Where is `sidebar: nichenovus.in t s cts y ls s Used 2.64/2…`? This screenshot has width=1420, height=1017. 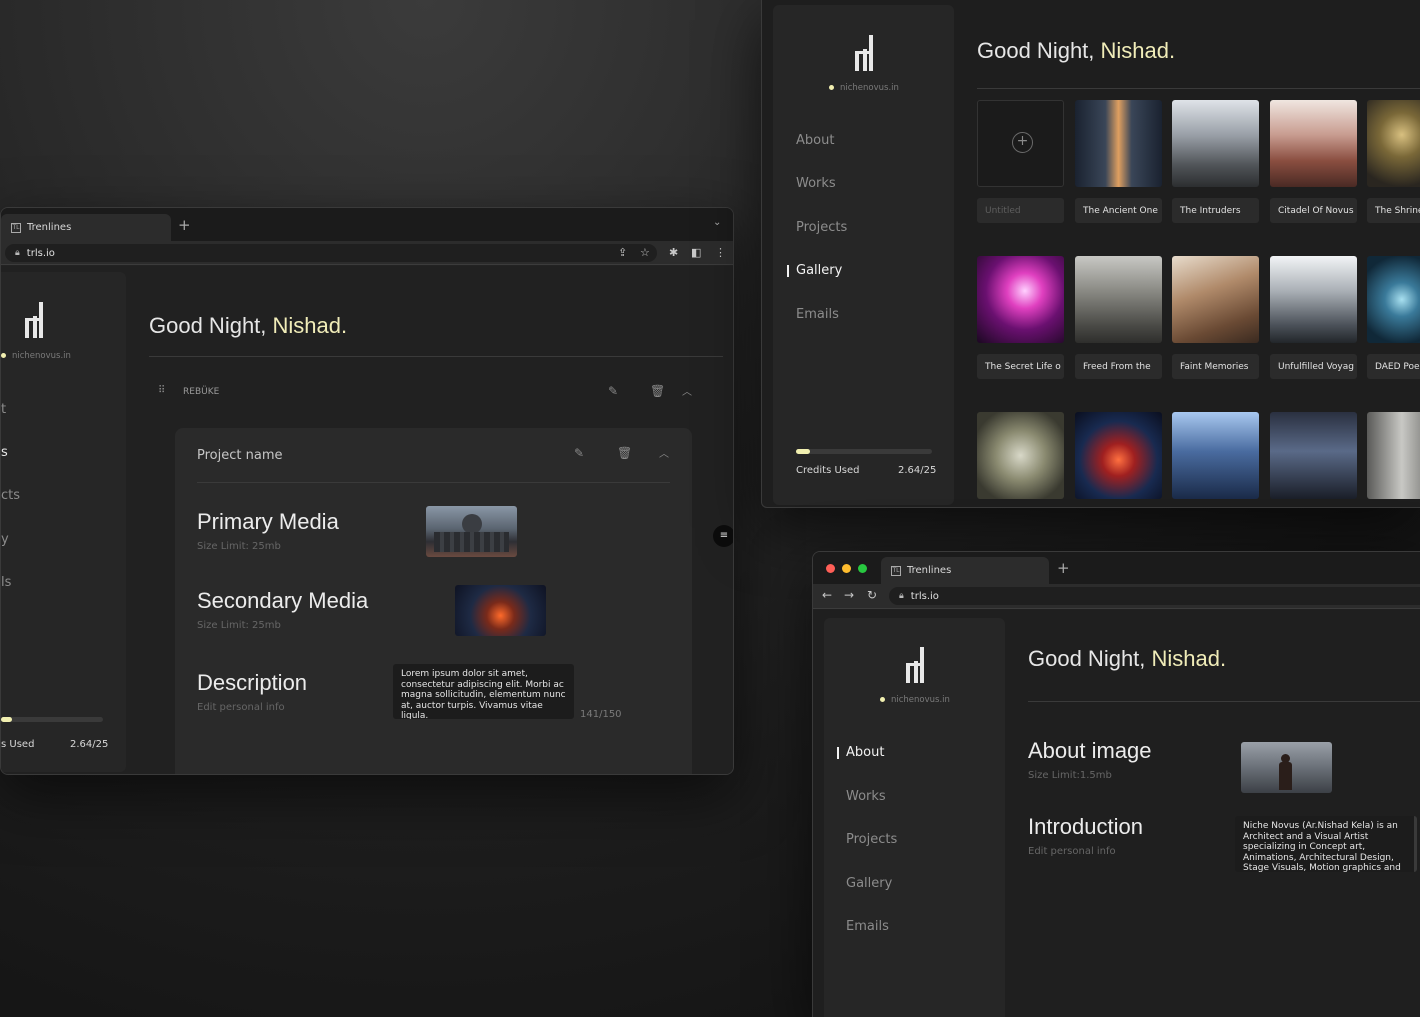 sidebar: nichenovus.in t s cts y ls s Used 2.64/2… is located at coordinates (63, 522).